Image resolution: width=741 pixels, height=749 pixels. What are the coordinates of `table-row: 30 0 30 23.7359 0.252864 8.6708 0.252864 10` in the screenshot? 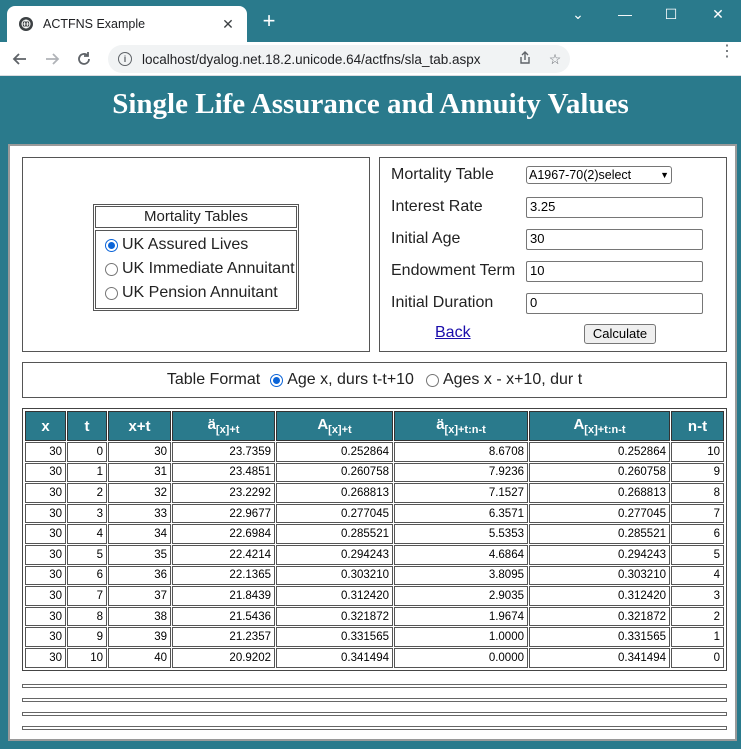 It's located at (374, 452).